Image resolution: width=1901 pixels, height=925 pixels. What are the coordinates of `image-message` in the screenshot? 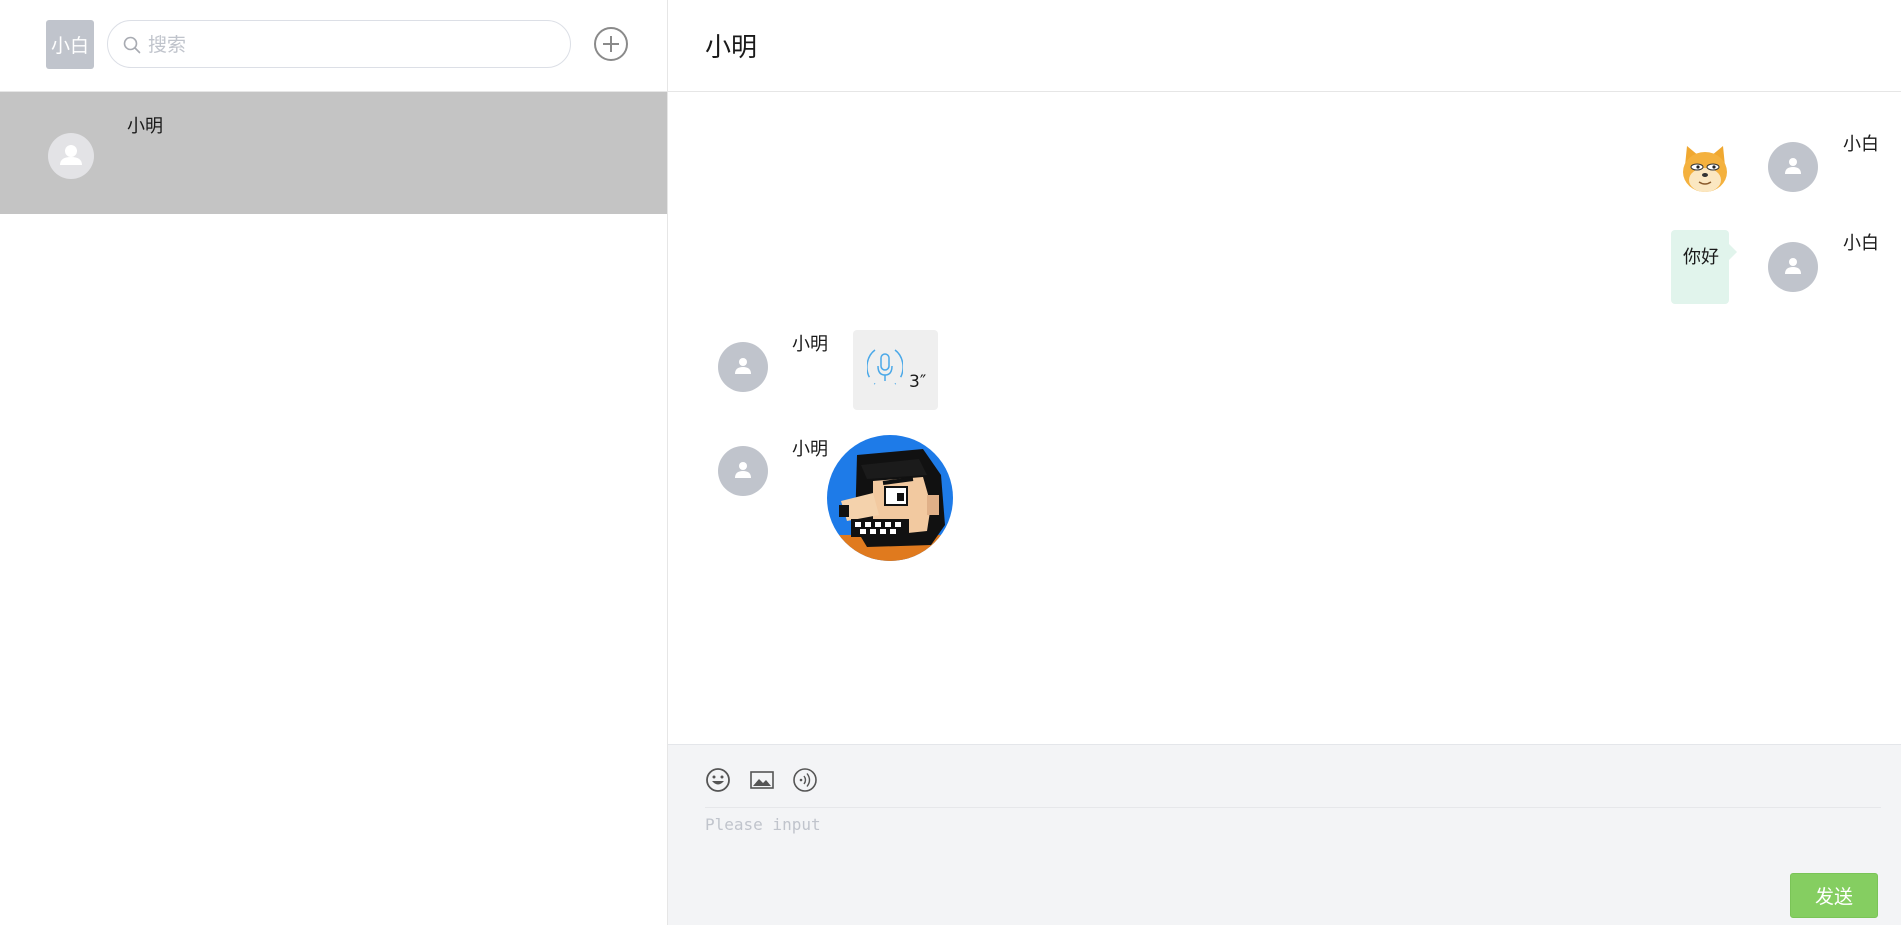 It's located at (890, 498).